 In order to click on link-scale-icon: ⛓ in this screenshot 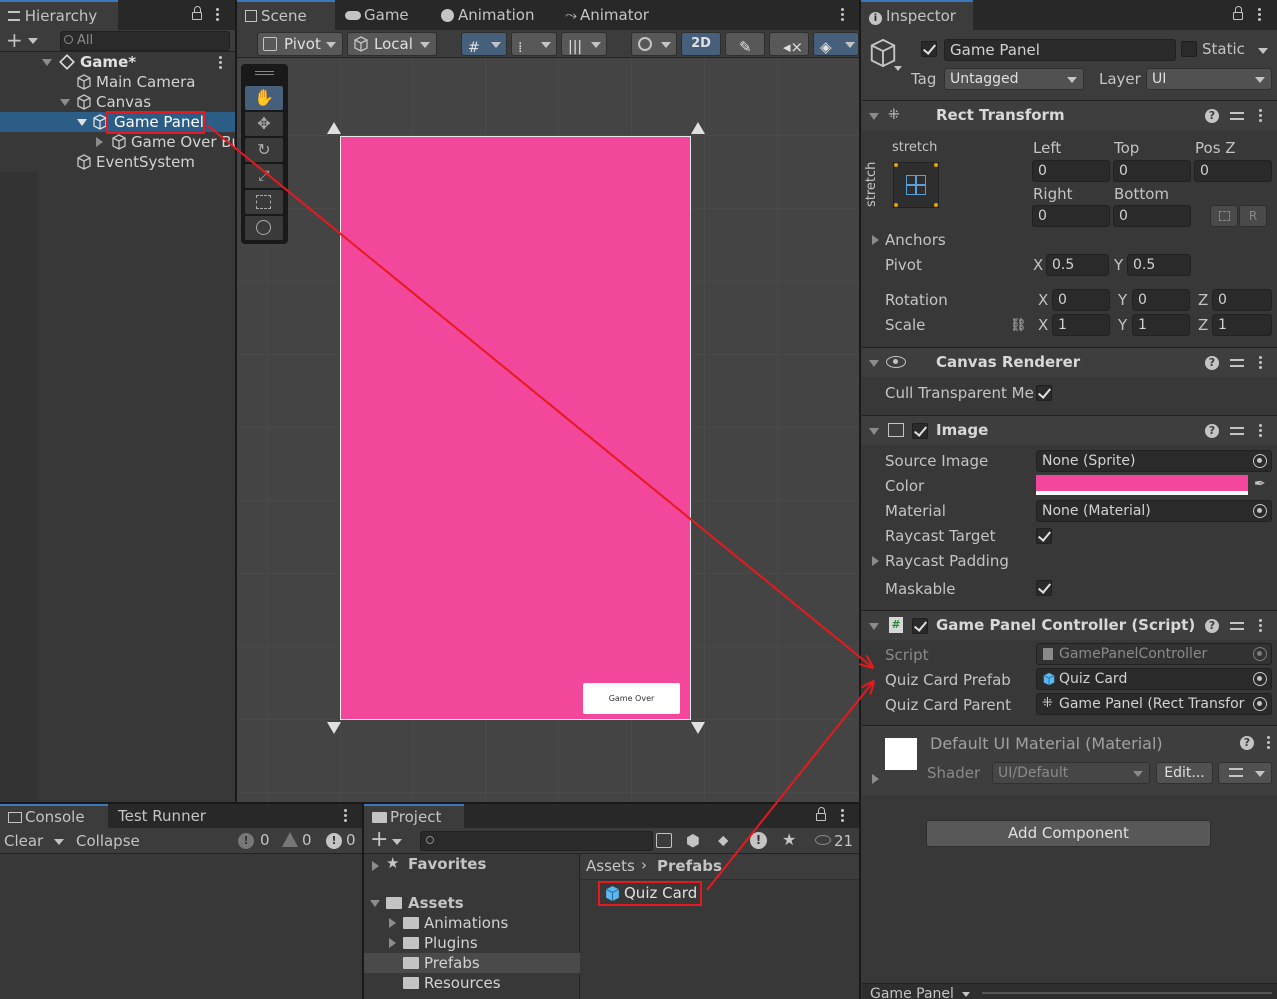, I will do `click(1018, 325)`.